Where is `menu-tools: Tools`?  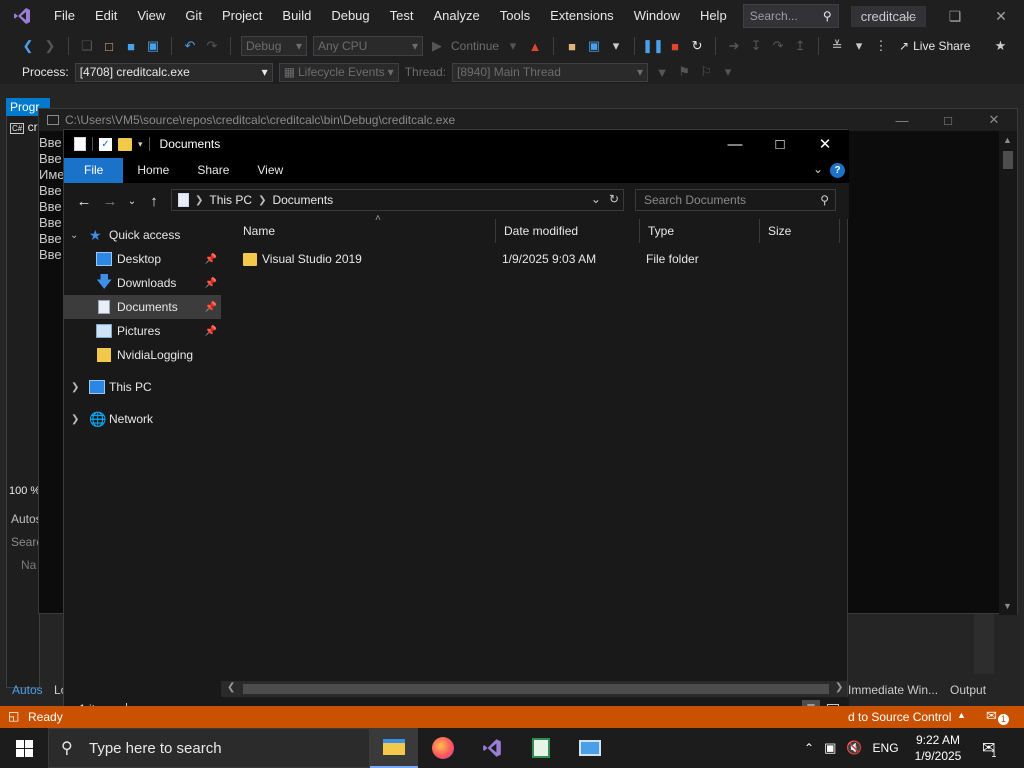
menu-tools: Tools is located at coordinates (515, 16).